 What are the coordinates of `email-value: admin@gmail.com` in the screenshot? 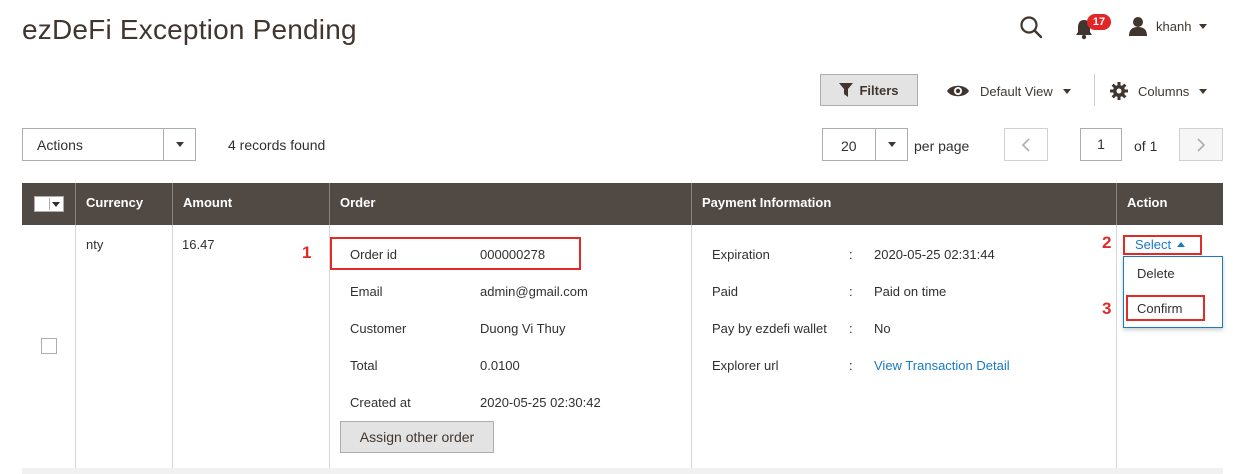 It's located at (534, 291).